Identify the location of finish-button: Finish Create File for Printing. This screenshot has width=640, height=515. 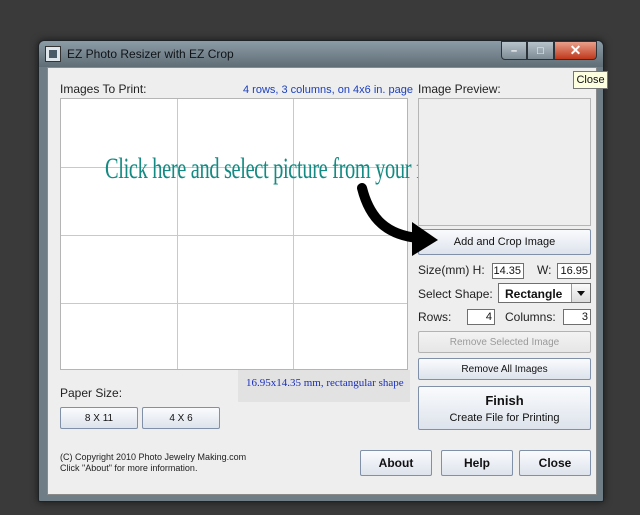
(504, 408).